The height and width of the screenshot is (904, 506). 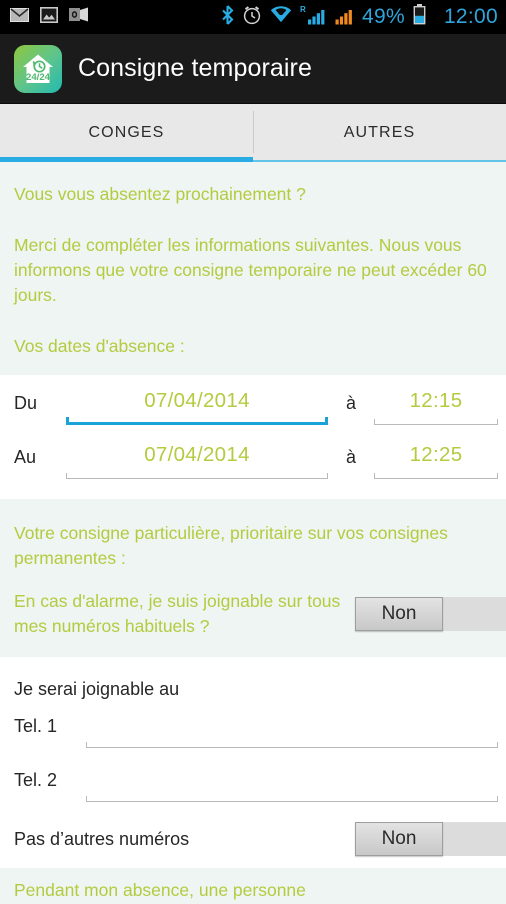 What do you see at coordinates (383, 16) in the screenshot?
I see `battery-percent-label: 49%` at bounding box center [383, 16].